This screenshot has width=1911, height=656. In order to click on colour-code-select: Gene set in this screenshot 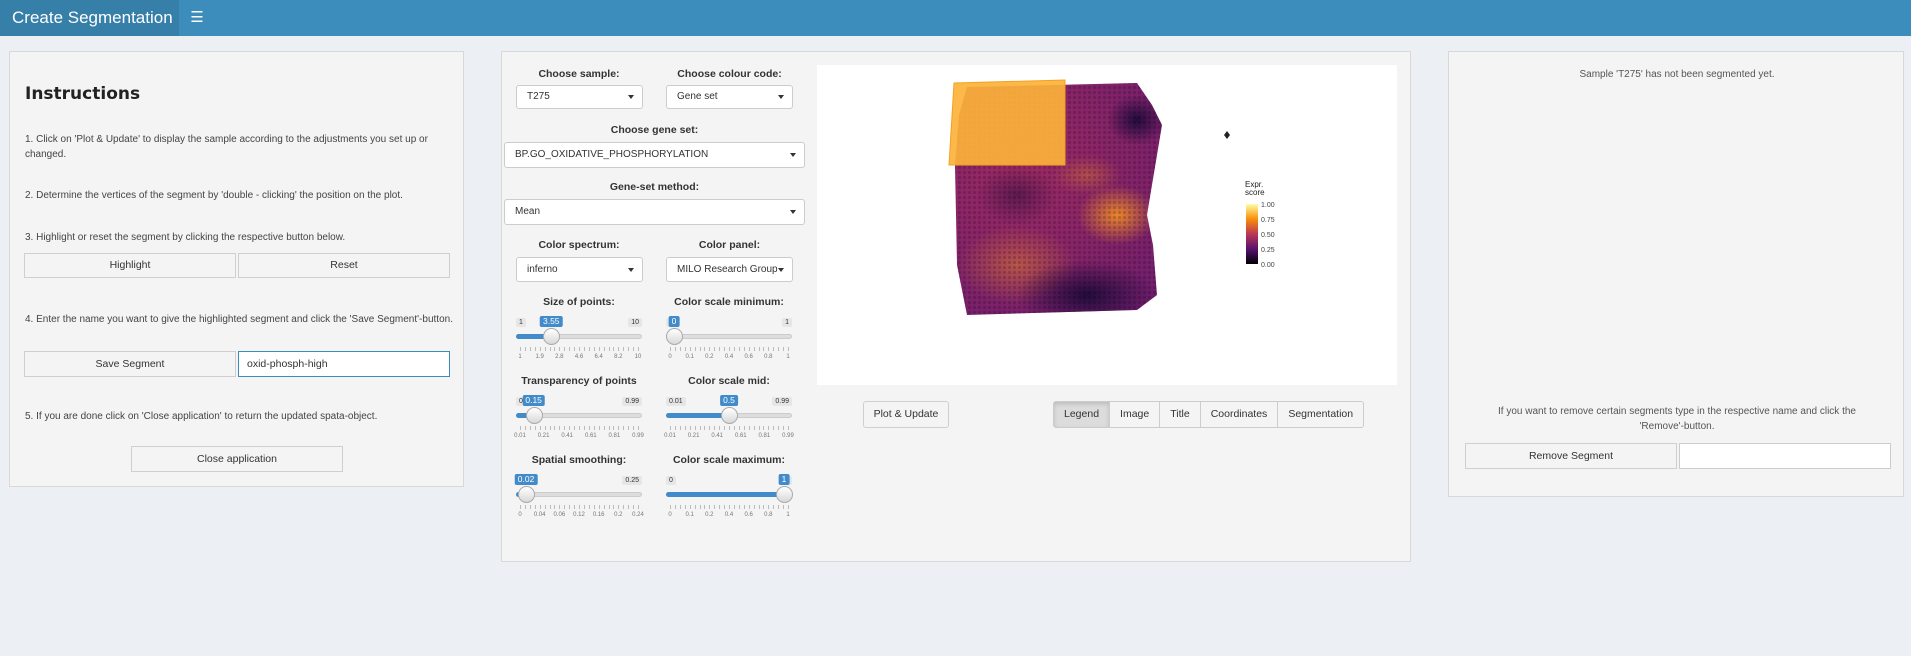, I will do `click(729, 97)`.